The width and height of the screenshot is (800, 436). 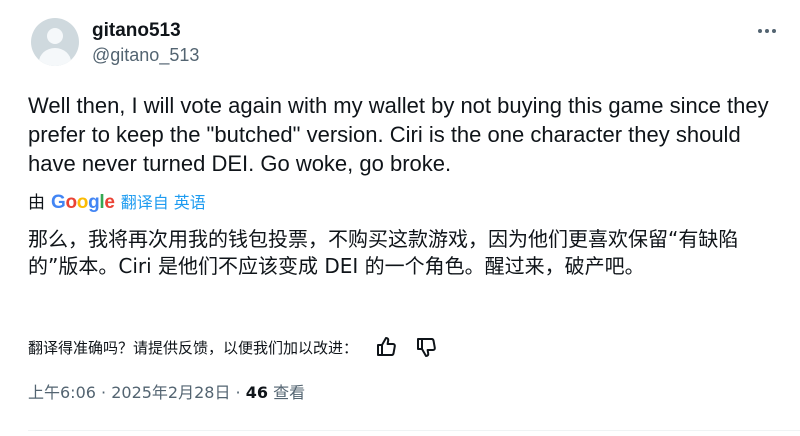 I want to click on thumbs-up-icon, so click(x=386, y=347).